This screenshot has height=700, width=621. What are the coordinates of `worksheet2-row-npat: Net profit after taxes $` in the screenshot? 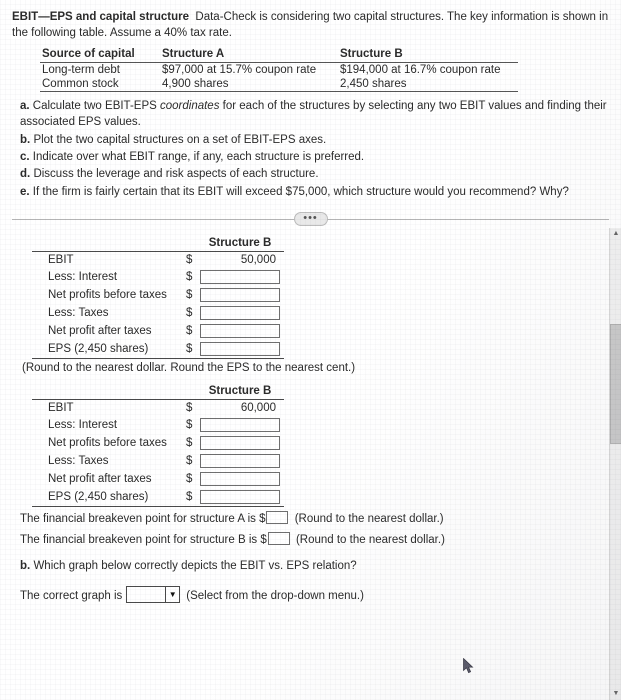 It's located at (158, 479).